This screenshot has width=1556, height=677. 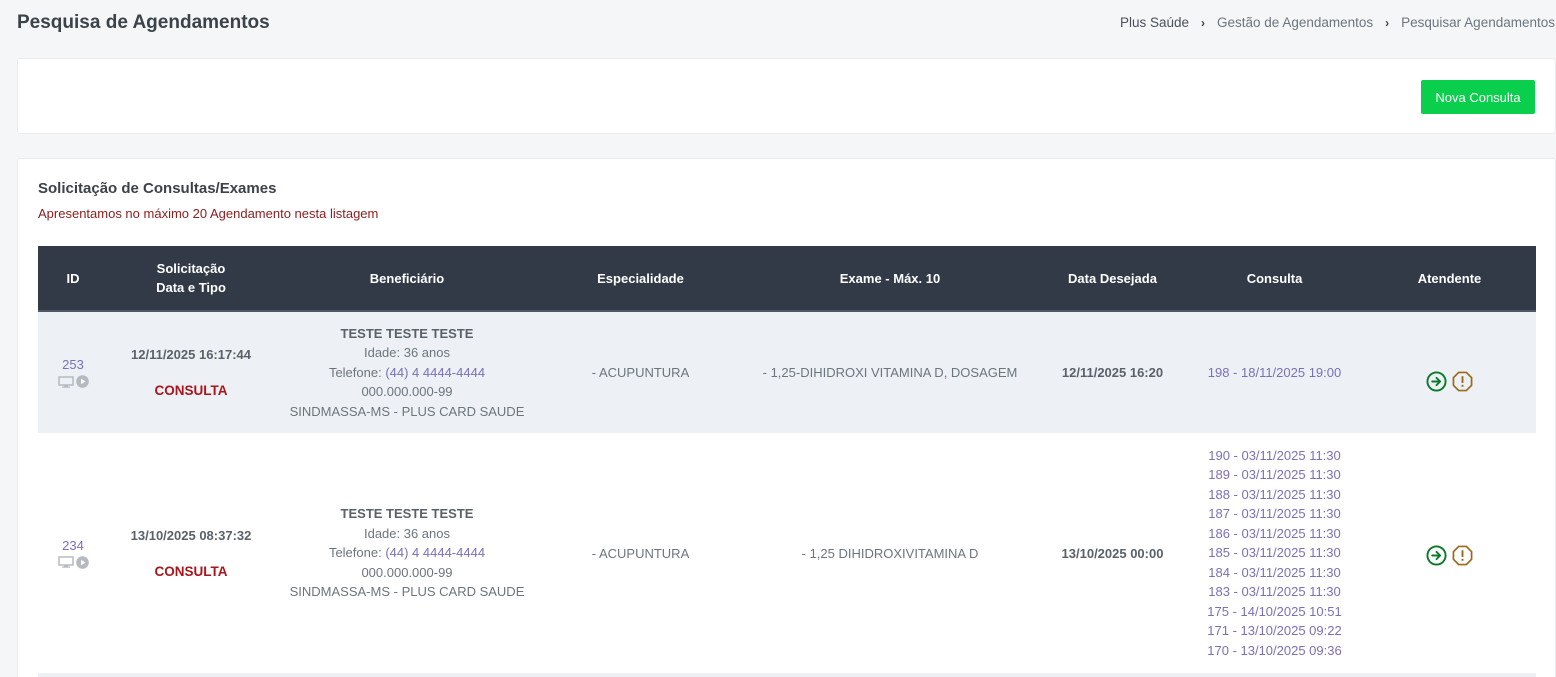 What do you see at coordinates (890, 553) in the screenshot?
I see `cell-exame: - 1,25 DIHIDROXIVITAMINA D` at bounding box center [890, 553].